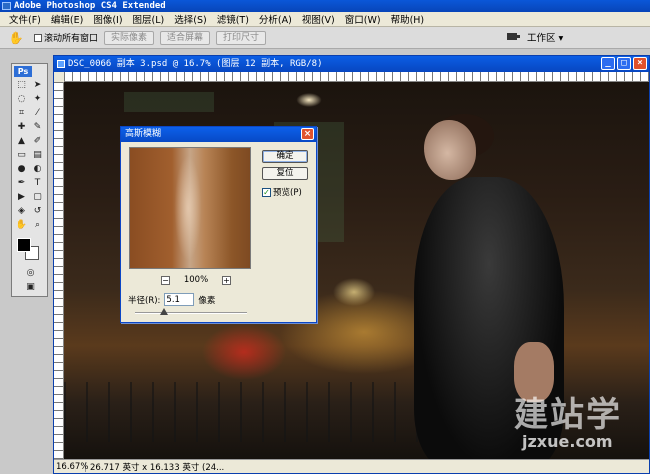 This screenshot has height=474, width=650. I want to click on crop-tool-icon: ⌗, so click(21, 113).